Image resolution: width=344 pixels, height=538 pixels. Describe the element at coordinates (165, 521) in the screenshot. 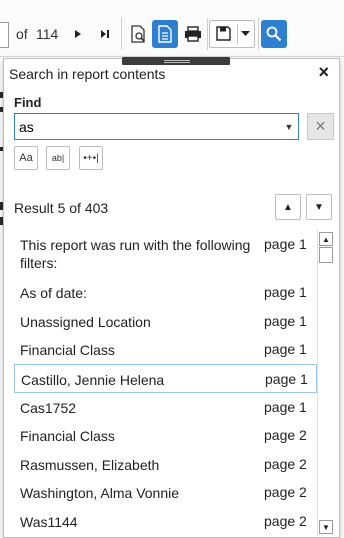

I see `result-row: Was1144 page 2` at that location.